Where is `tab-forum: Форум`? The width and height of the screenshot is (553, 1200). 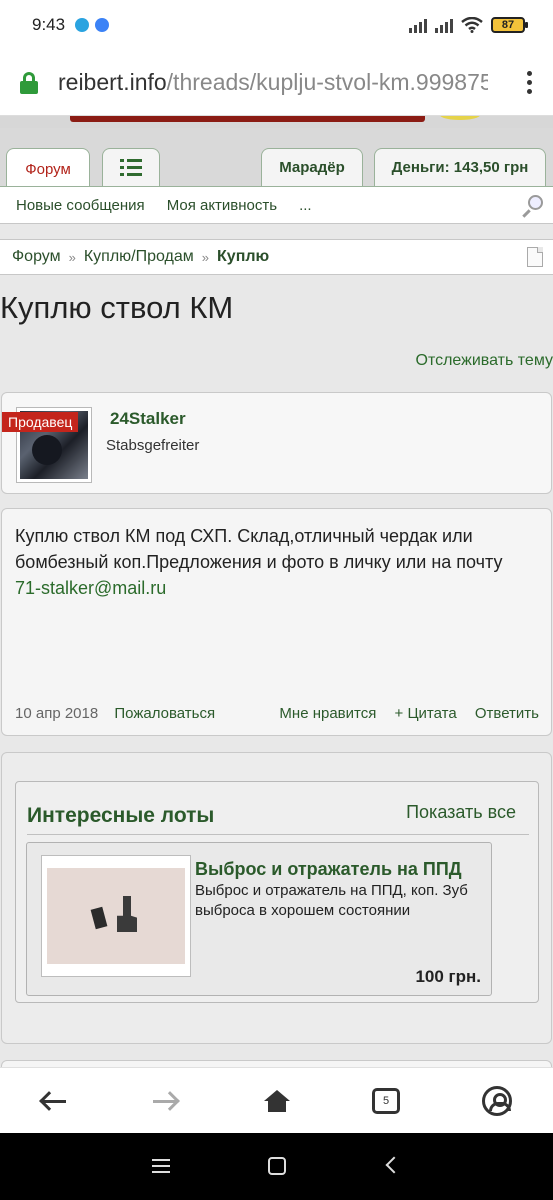
tab-forum: Форум is located at coordinates (48, 169).